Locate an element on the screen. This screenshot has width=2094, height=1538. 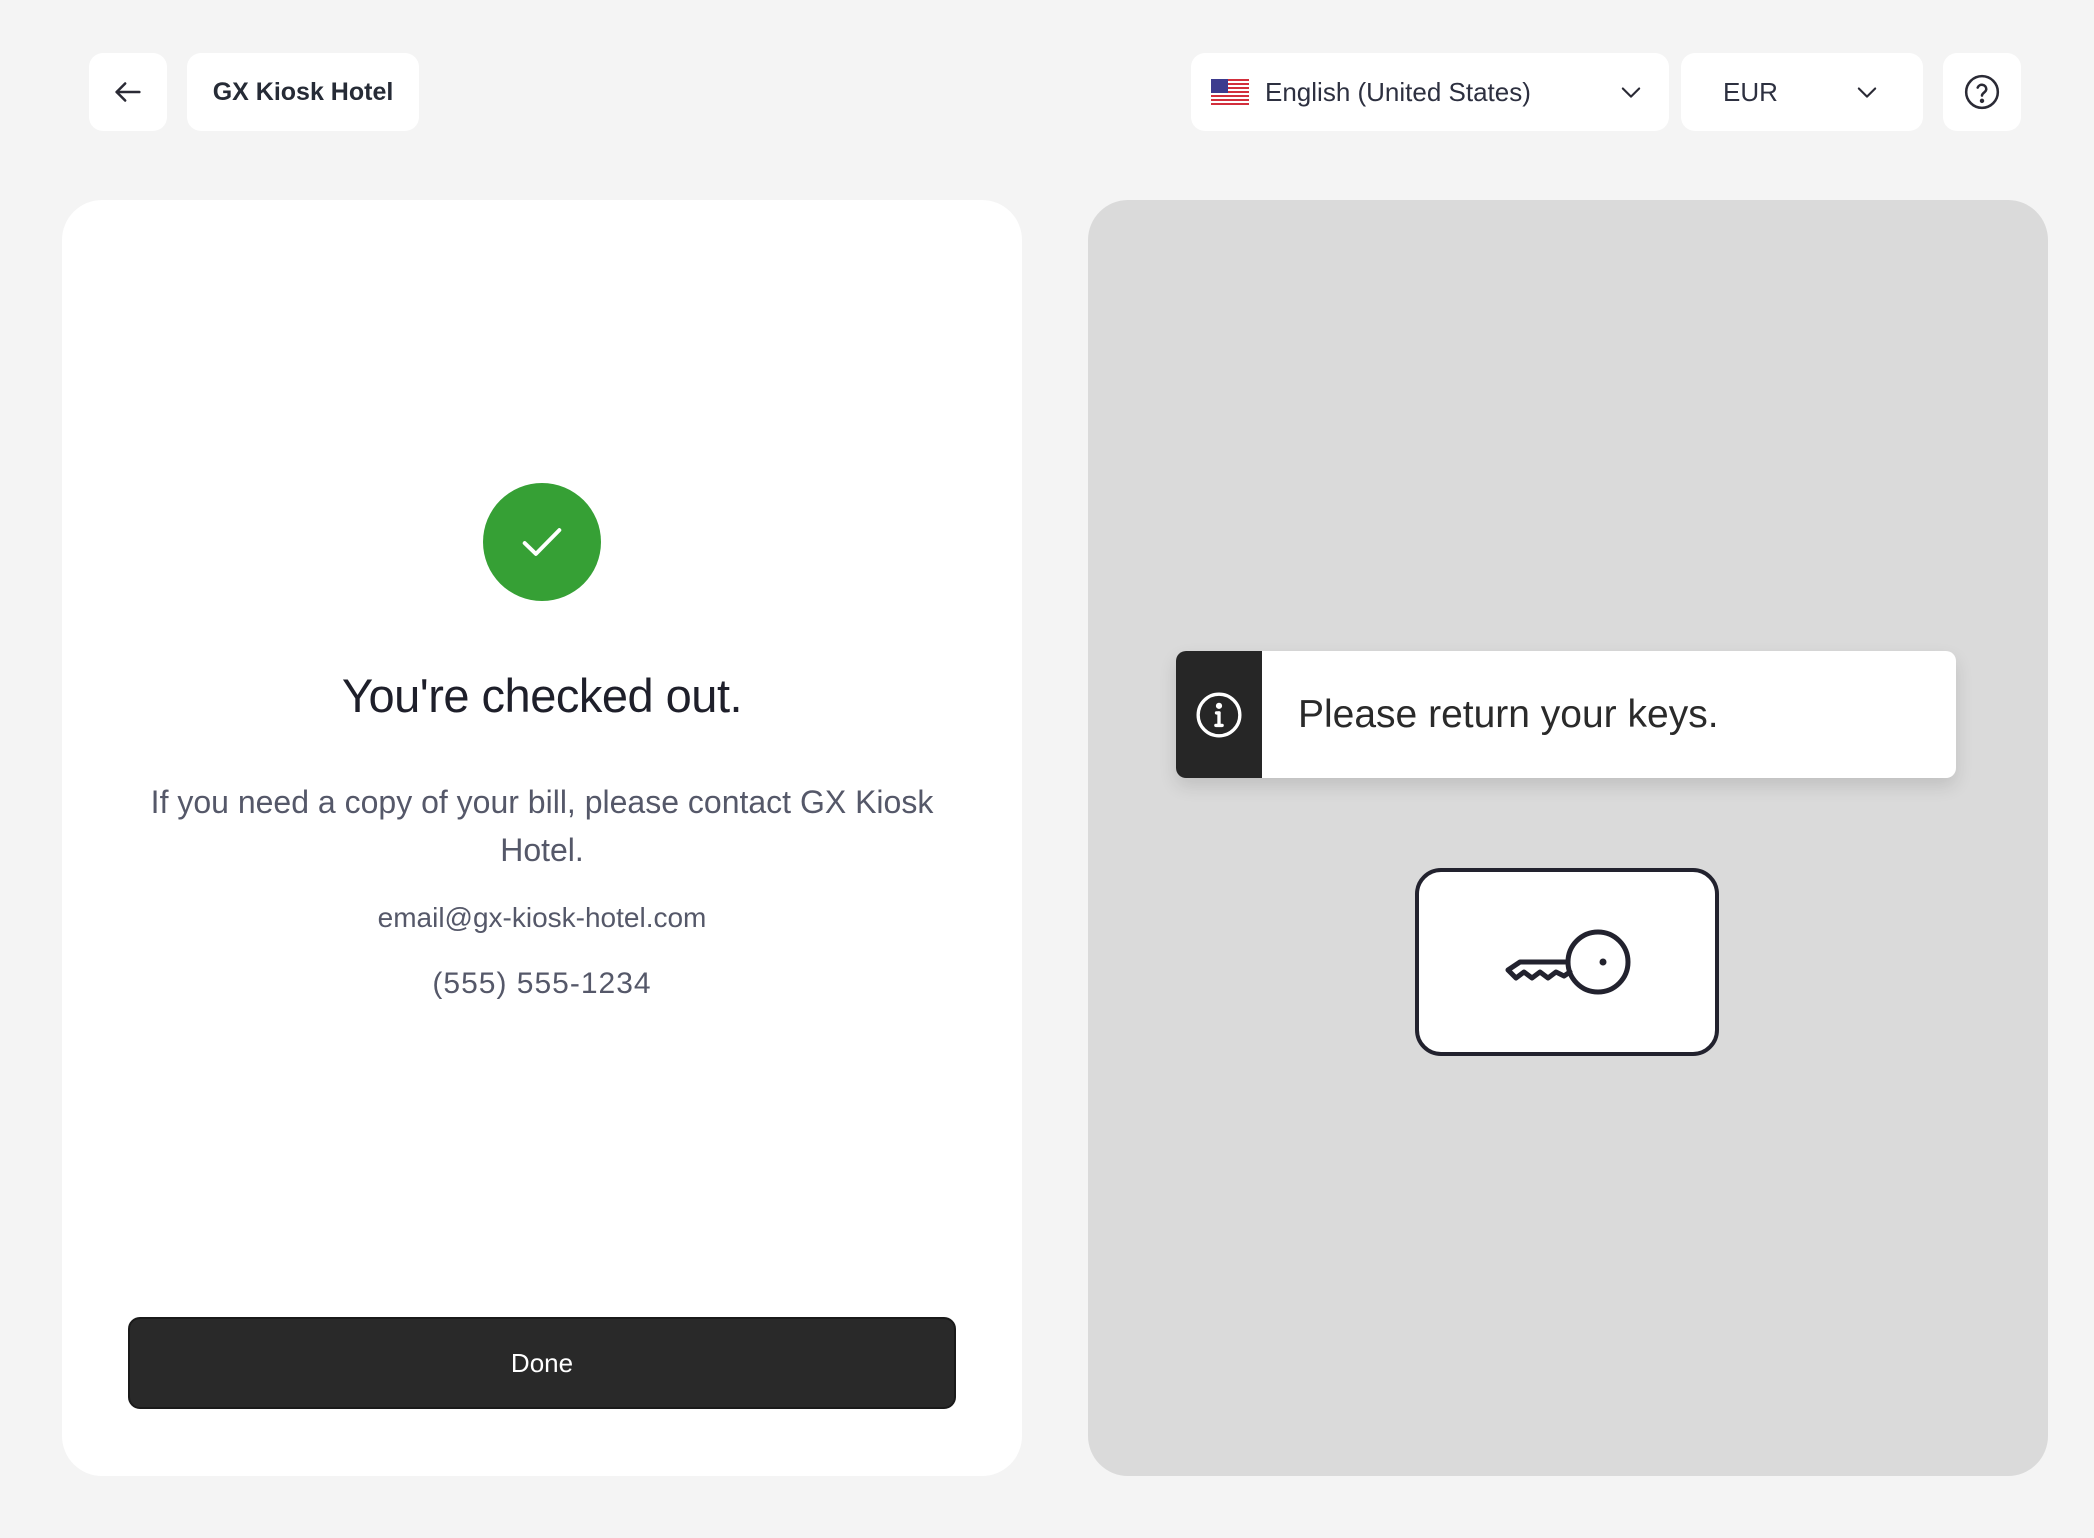
notice-icon-strip is located at coordinates (1219, 714).